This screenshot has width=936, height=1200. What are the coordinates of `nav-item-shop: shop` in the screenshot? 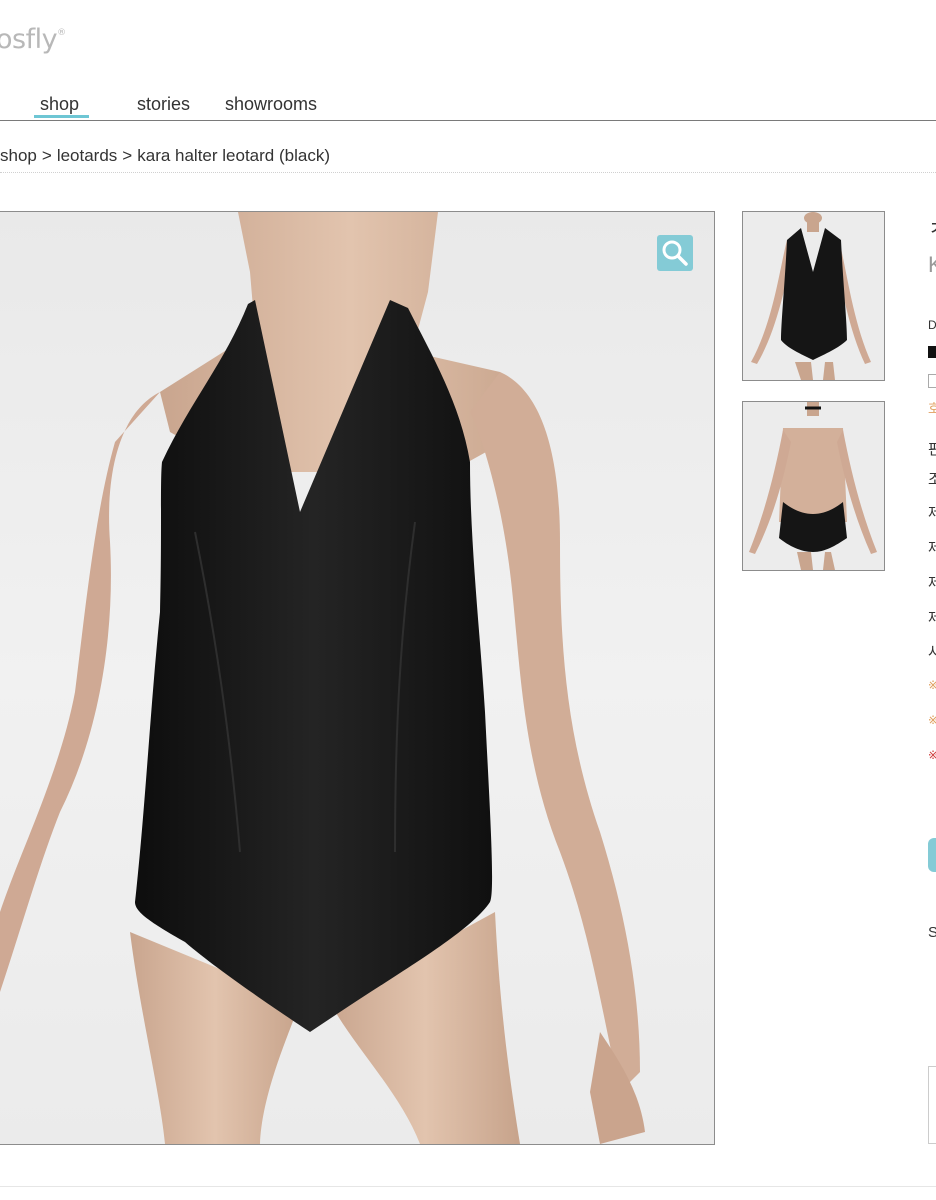 It's located at (59, 104).